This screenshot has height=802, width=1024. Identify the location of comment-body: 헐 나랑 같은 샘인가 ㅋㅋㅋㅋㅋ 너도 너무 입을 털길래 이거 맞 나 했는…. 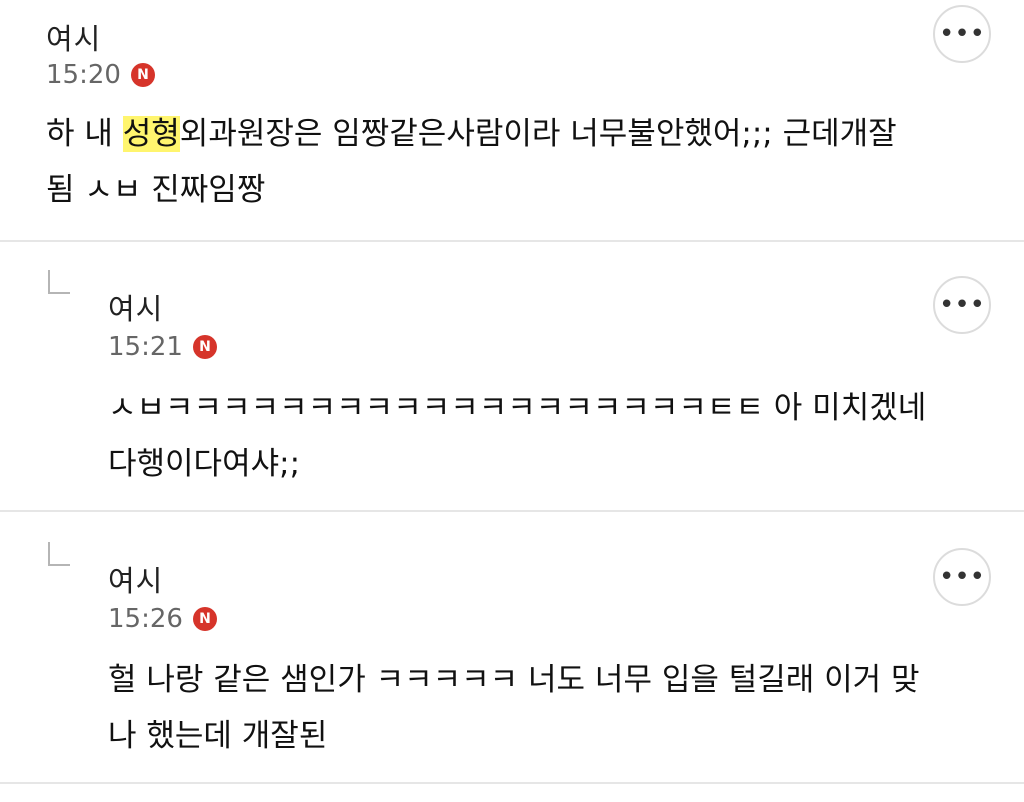
(514, 708).